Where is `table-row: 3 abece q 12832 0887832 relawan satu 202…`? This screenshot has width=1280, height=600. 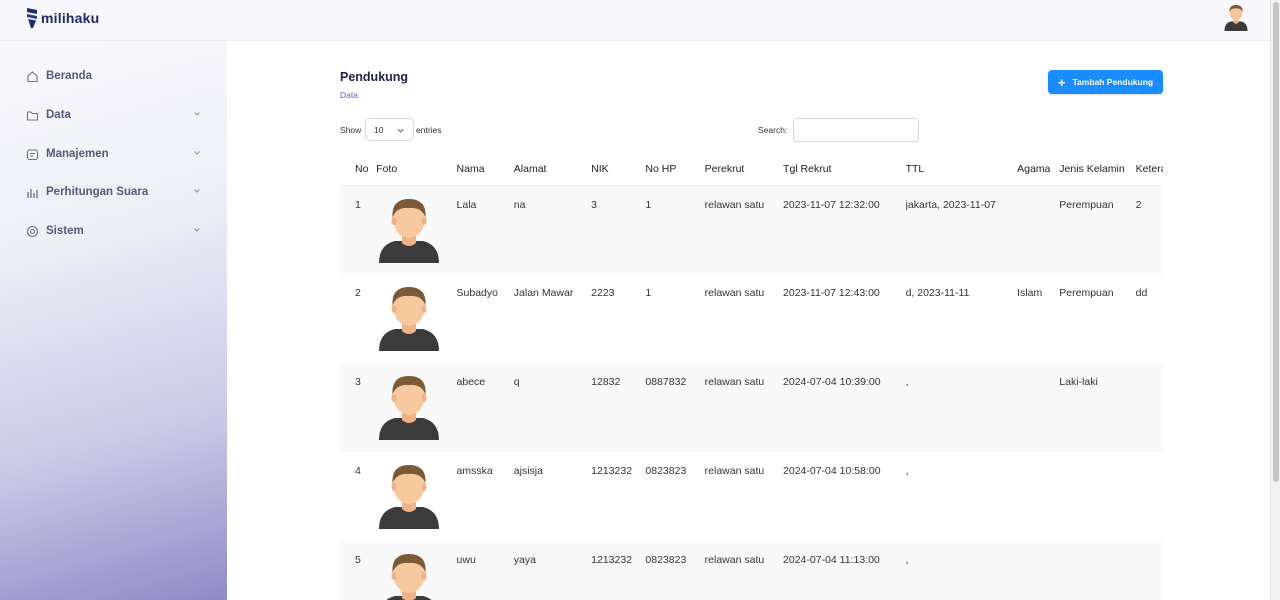
table-row: 3 abece q 12832 0887832 relawan satu 202… is located at coordinates (751, 407).